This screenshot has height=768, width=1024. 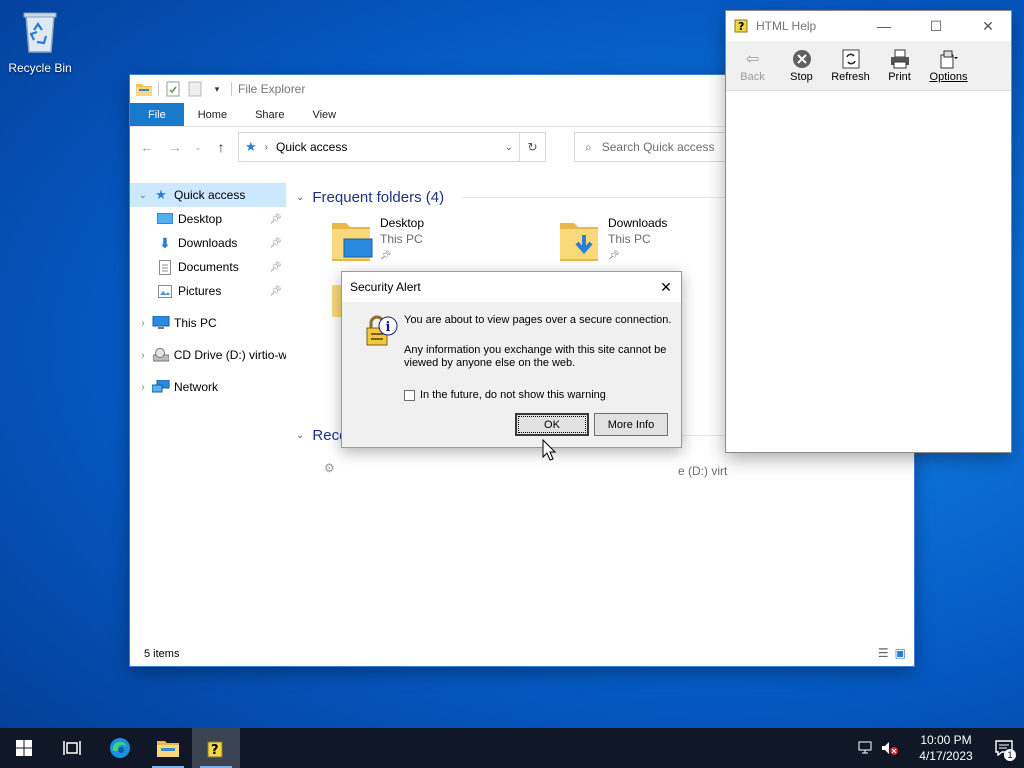 I want to click on pictures-icon, so click(x=165, y=291).